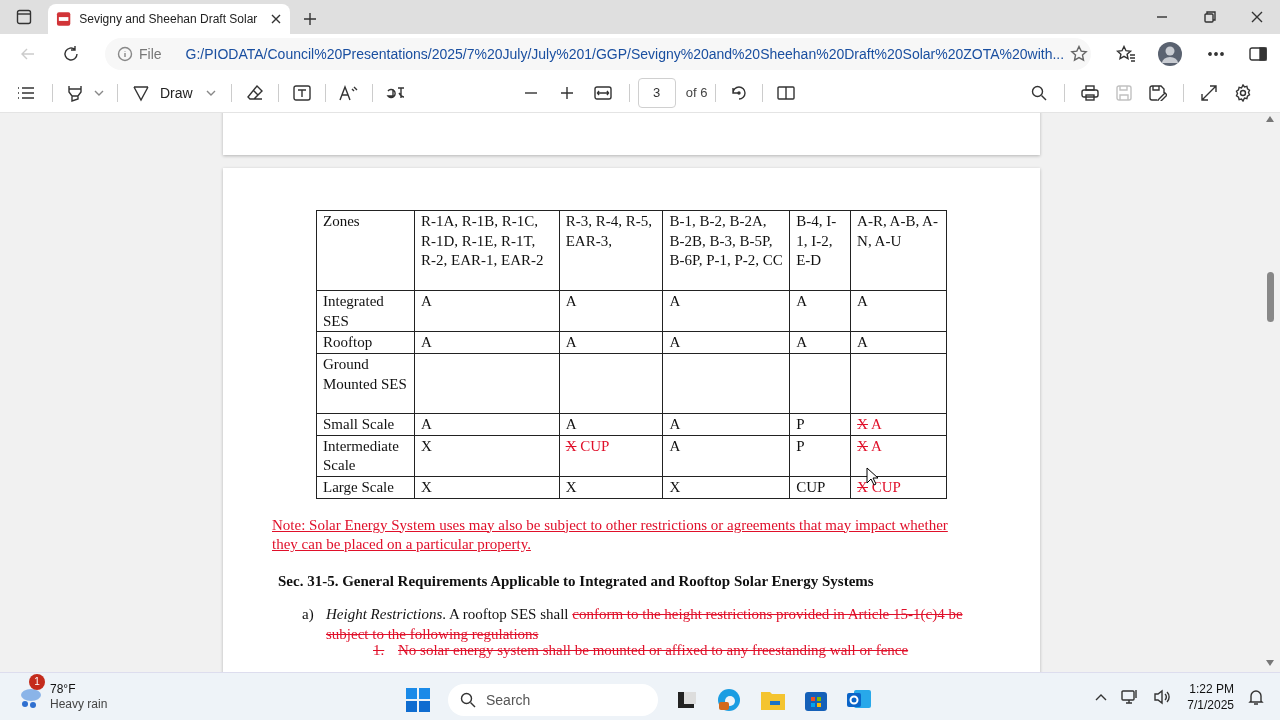 The width and height of the screenshot is (1280, 720). What do you see at coordinates (1216, 54) in the screenshot?
I see `more-icon` at bounding box center [1216, 54].